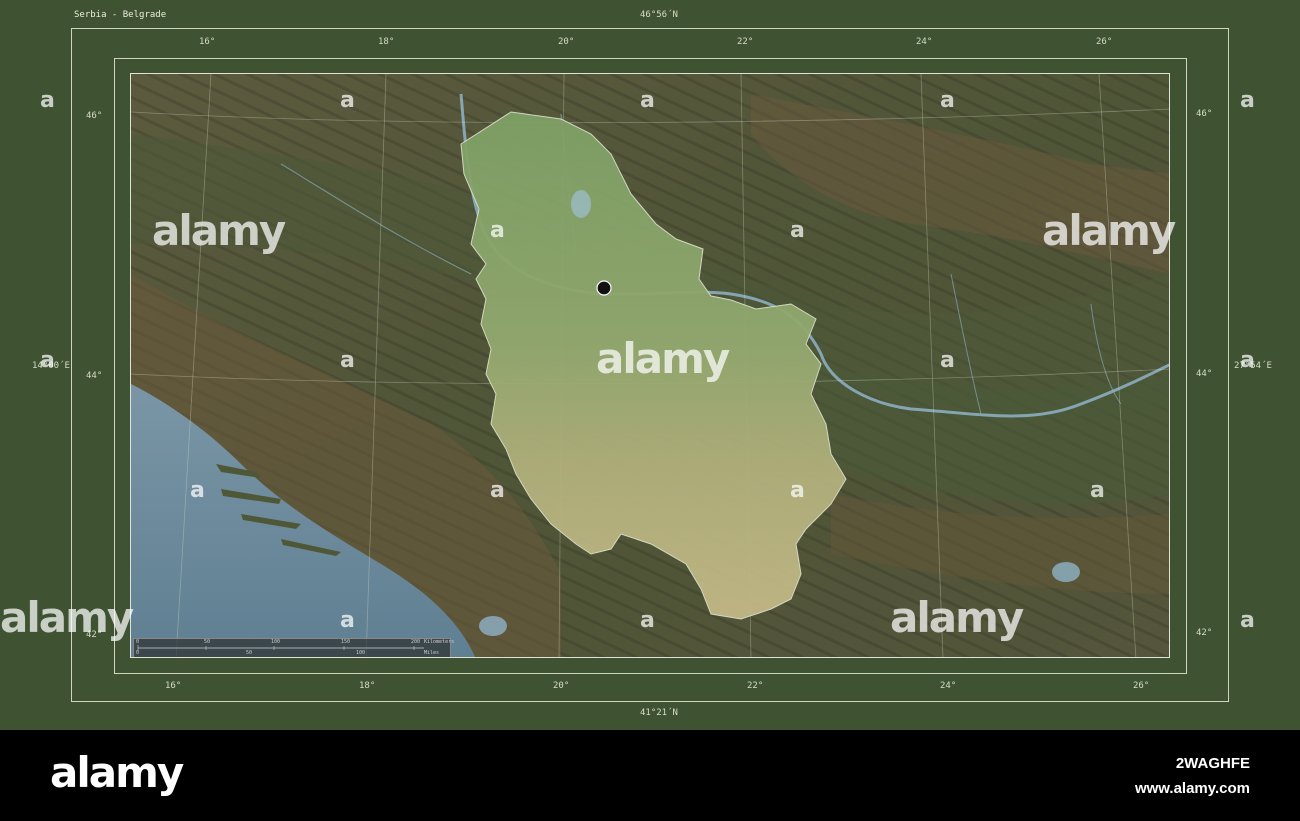  I want to click on lon-label-top: 18°, so click(386, 42).